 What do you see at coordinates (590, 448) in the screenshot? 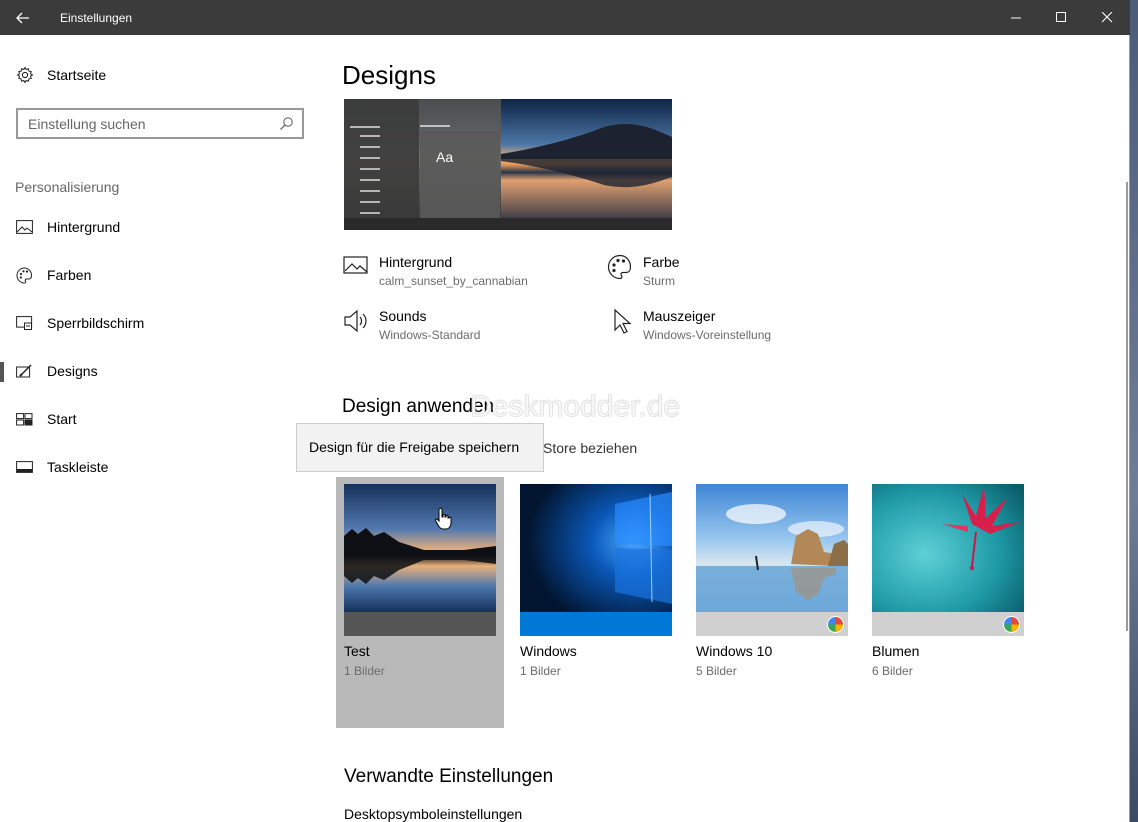
I see `store-link: Store beziehen` at bounding box center [590, 448].